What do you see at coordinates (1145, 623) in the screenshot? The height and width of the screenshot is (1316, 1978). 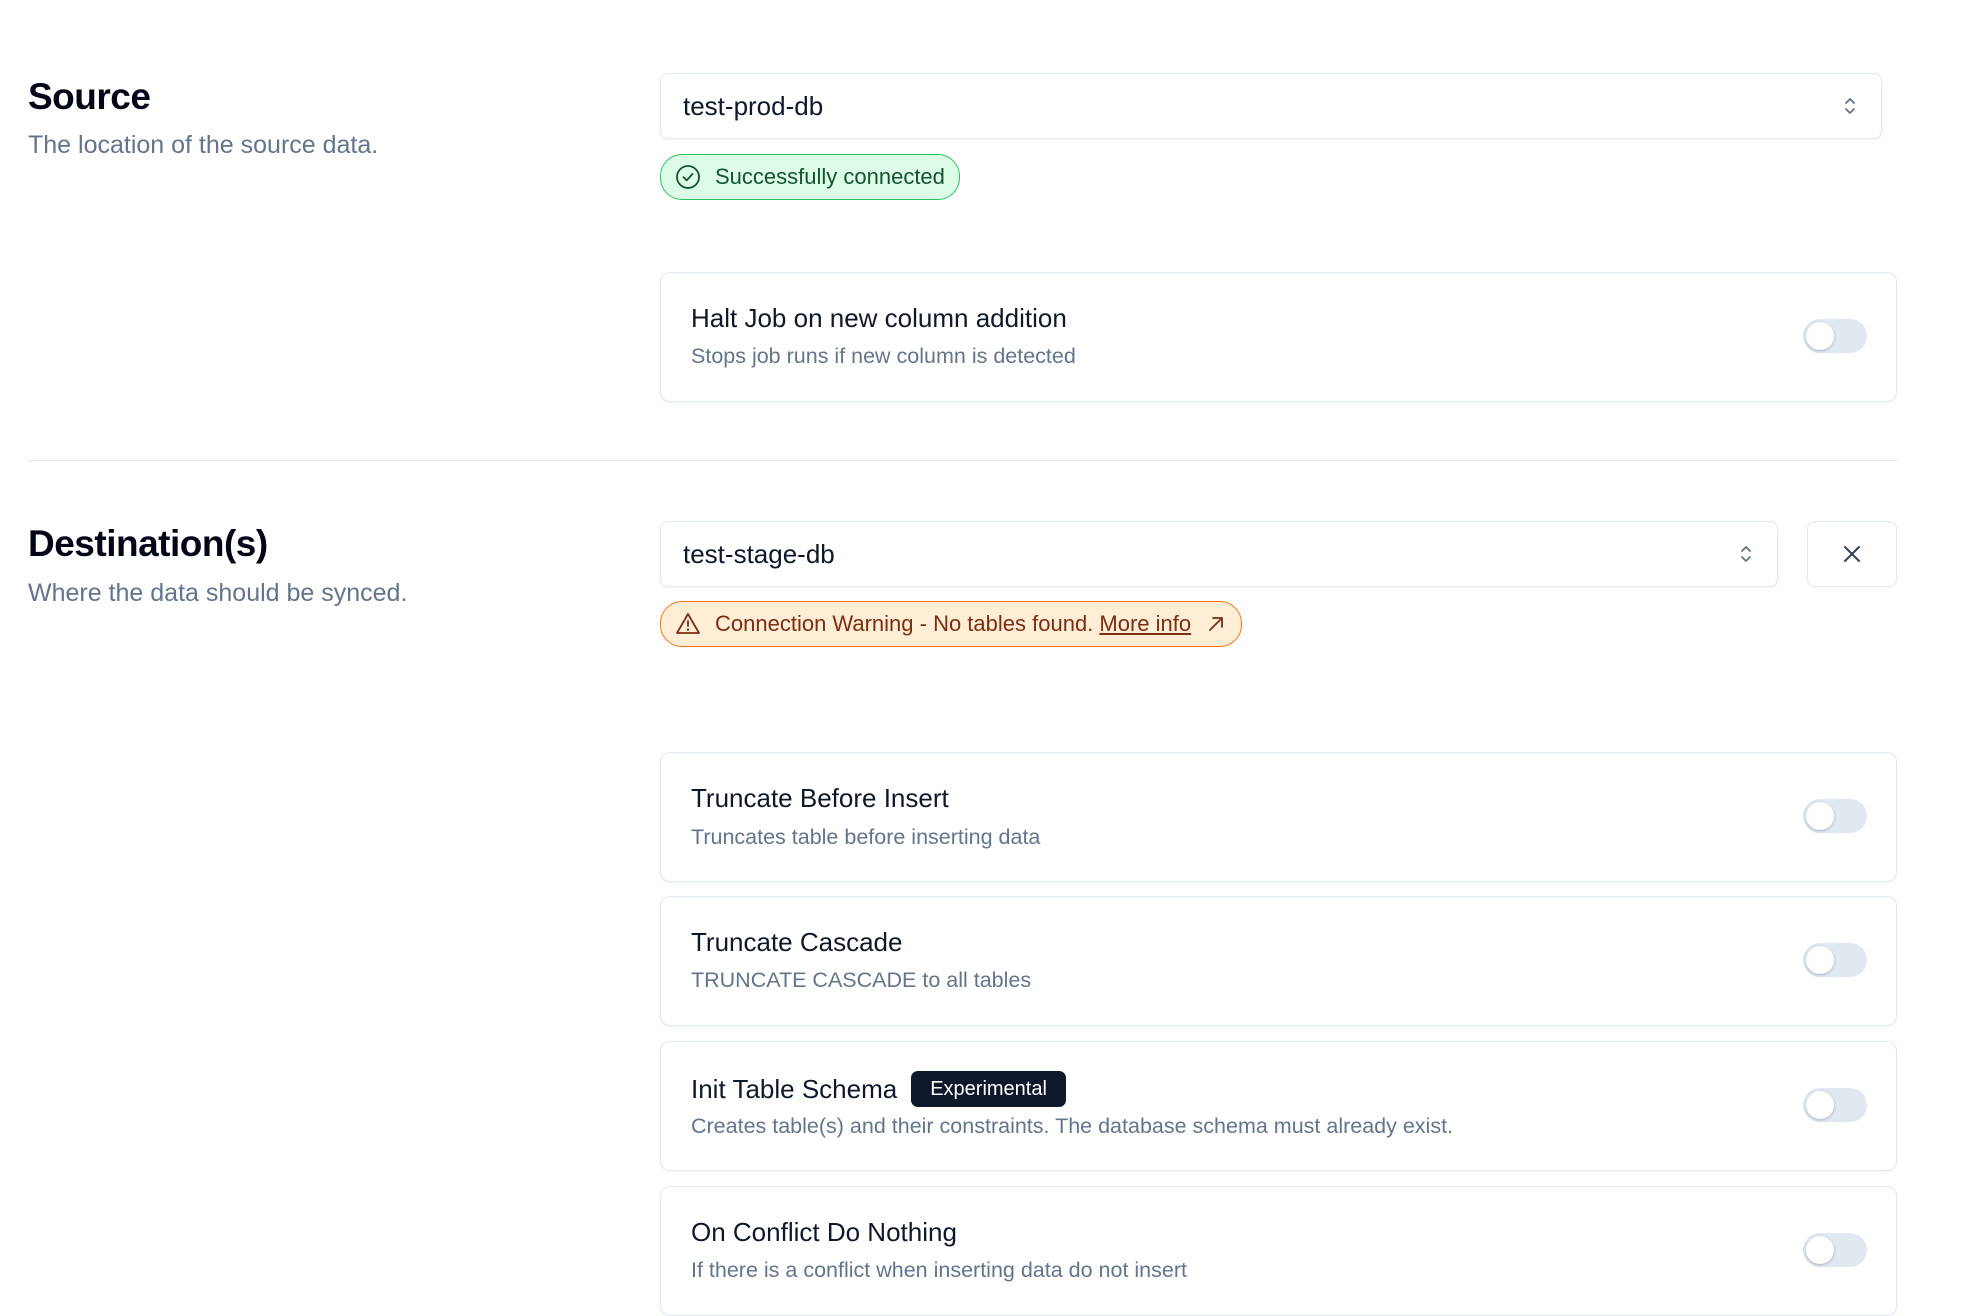 I see `more-info-link: More info` at bounding box center [1145, 623].